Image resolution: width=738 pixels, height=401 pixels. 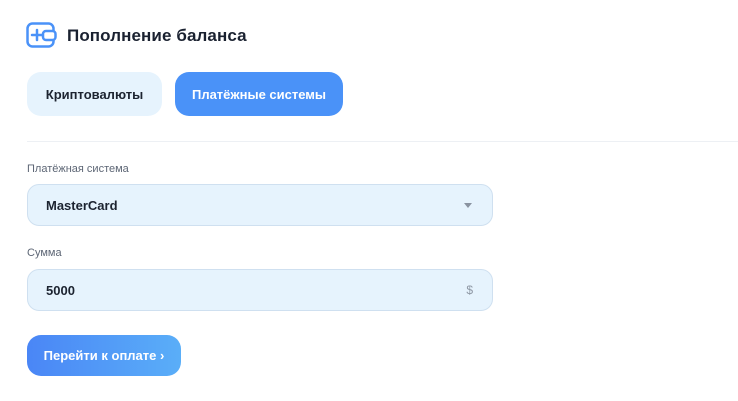 I want to click on payment-system-label: Платёжная система, so click(x=78, y=169).